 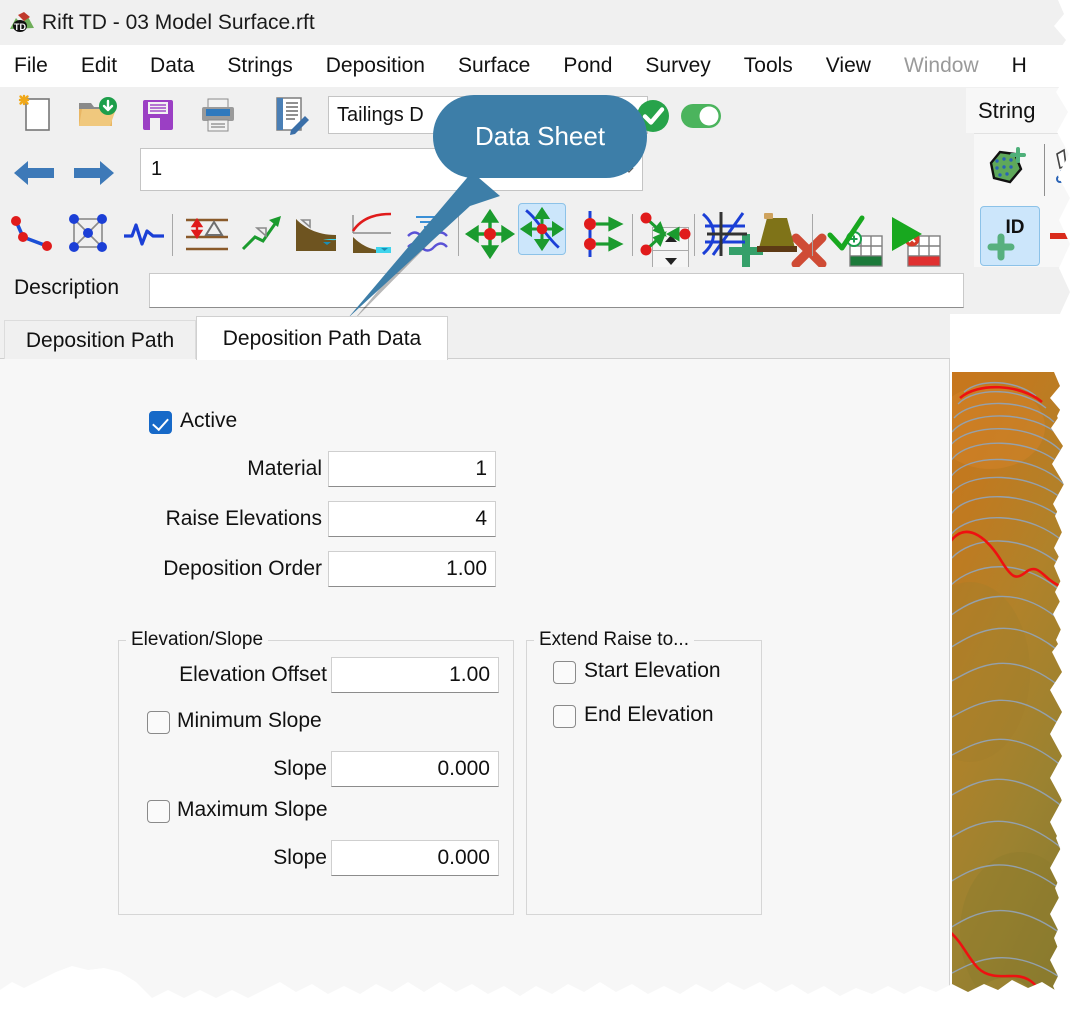 I want to click on save-floppy-icon, so click(x=158, y=115).